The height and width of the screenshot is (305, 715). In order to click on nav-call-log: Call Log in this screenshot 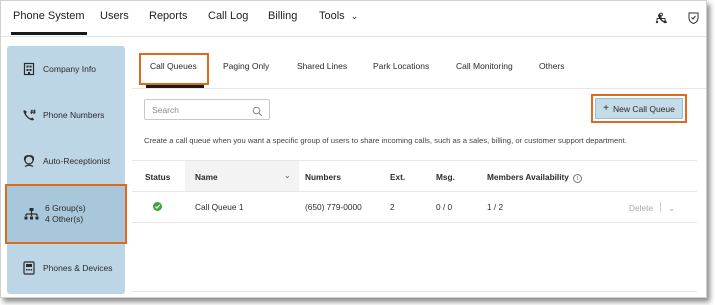, I will do `click(228, 16)`.